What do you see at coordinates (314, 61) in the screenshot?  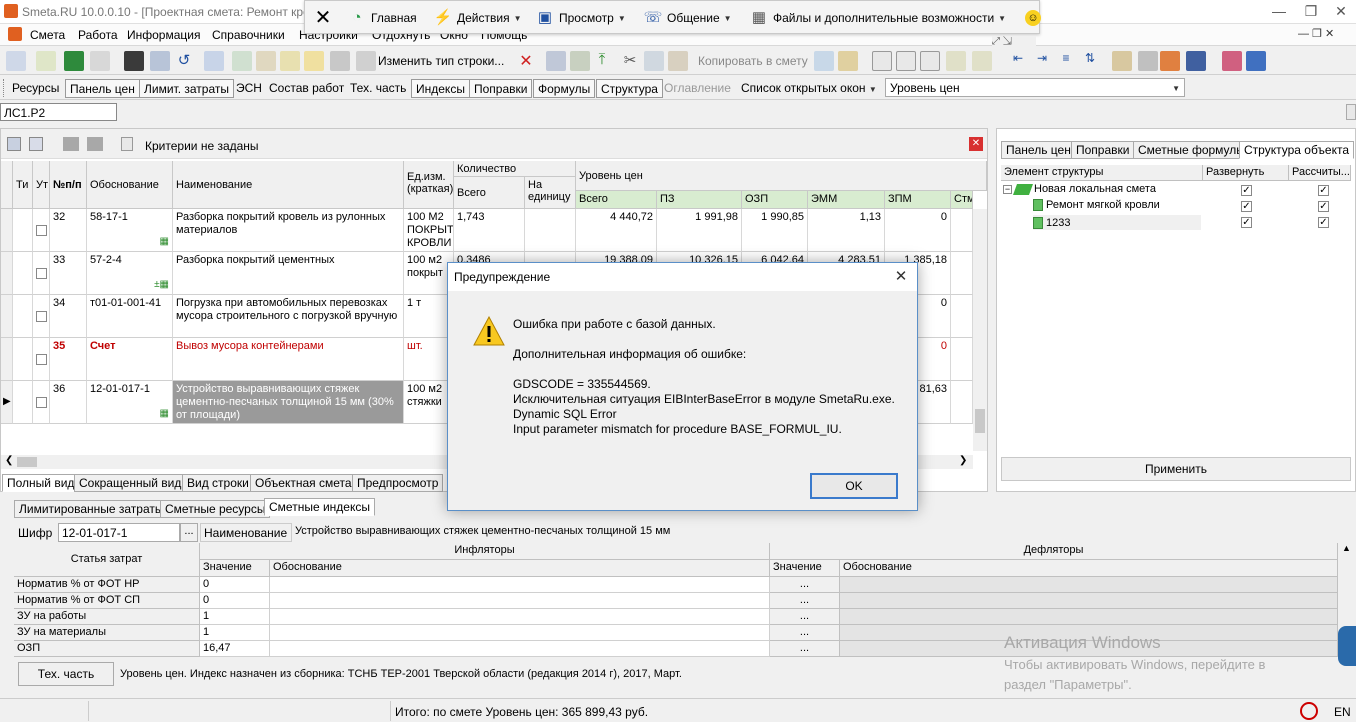 I see `note-icon` at bounding box center [314, 61].